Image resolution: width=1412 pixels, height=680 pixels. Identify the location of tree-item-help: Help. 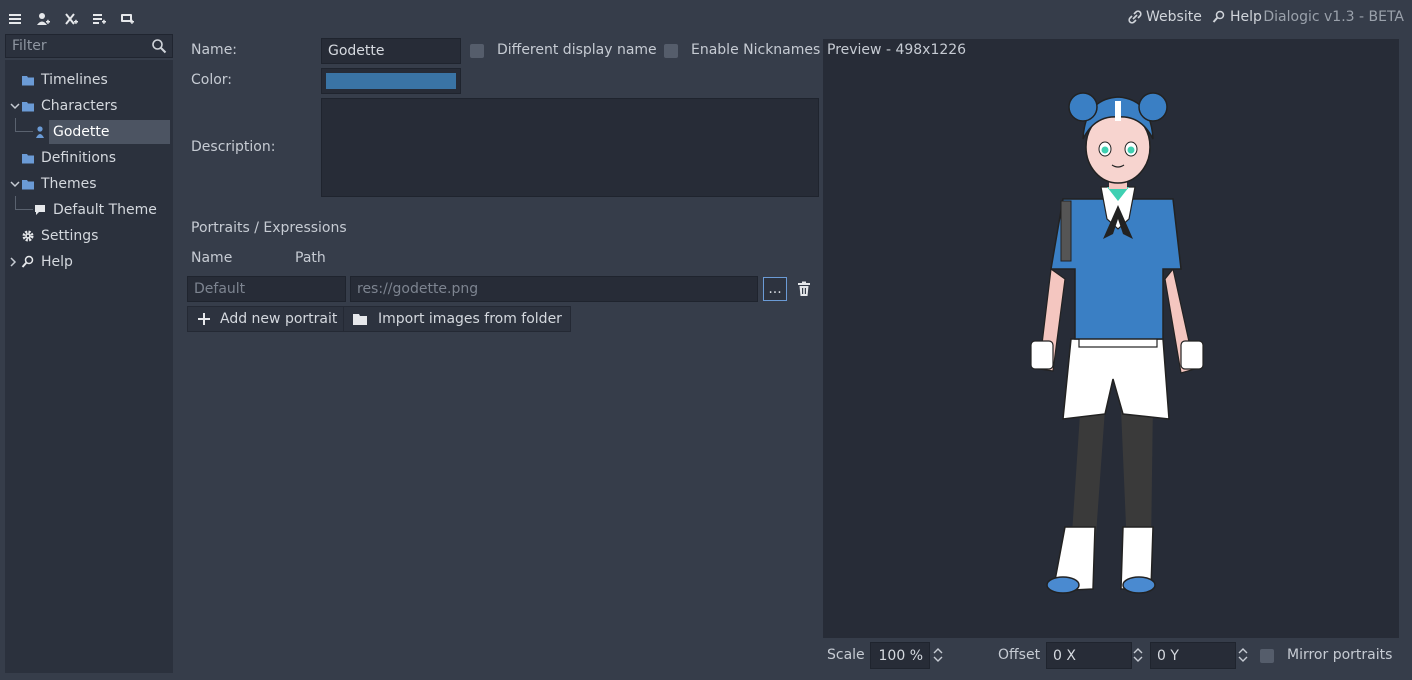
(47, 262).